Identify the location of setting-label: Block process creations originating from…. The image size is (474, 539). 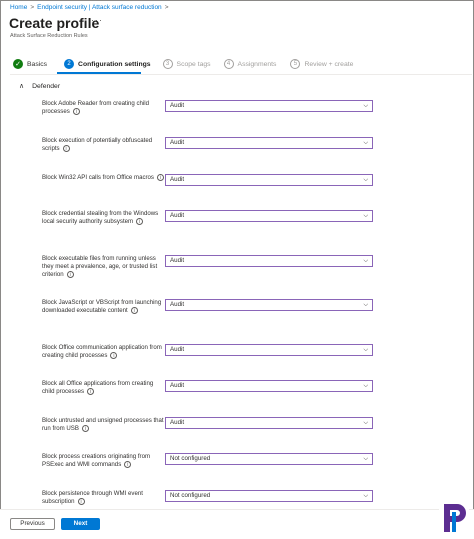
(96, 461).